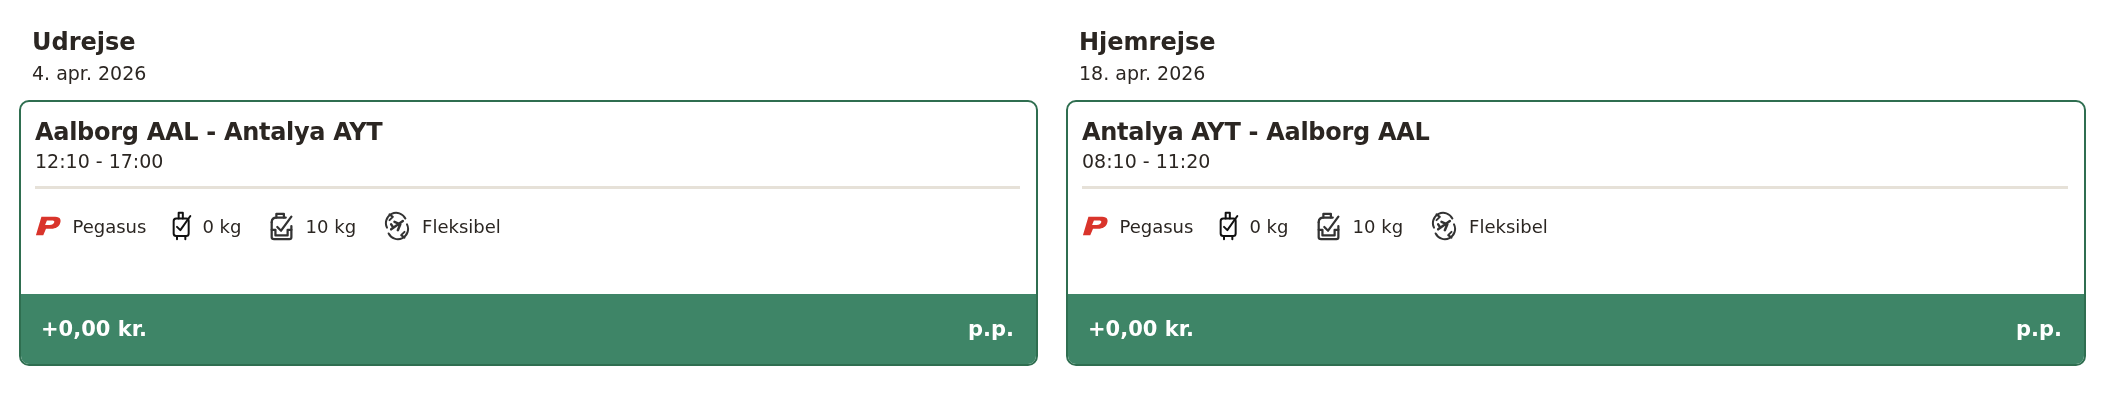  Describe the element at coordinates (1142, 74) in the screenshot. I see `leg-date: 18. apr. 2026` at that location.